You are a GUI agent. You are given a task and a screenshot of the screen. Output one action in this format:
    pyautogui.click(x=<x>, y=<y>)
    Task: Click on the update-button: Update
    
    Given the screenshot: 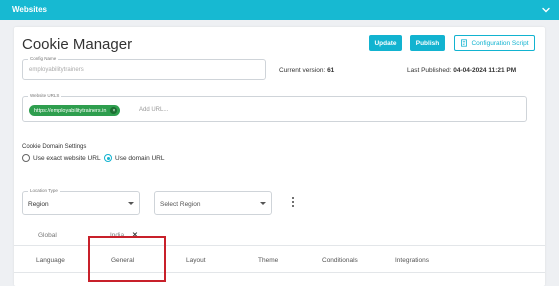 What is the action you would take?
    pyautogui.click(x=385, y=43)
    